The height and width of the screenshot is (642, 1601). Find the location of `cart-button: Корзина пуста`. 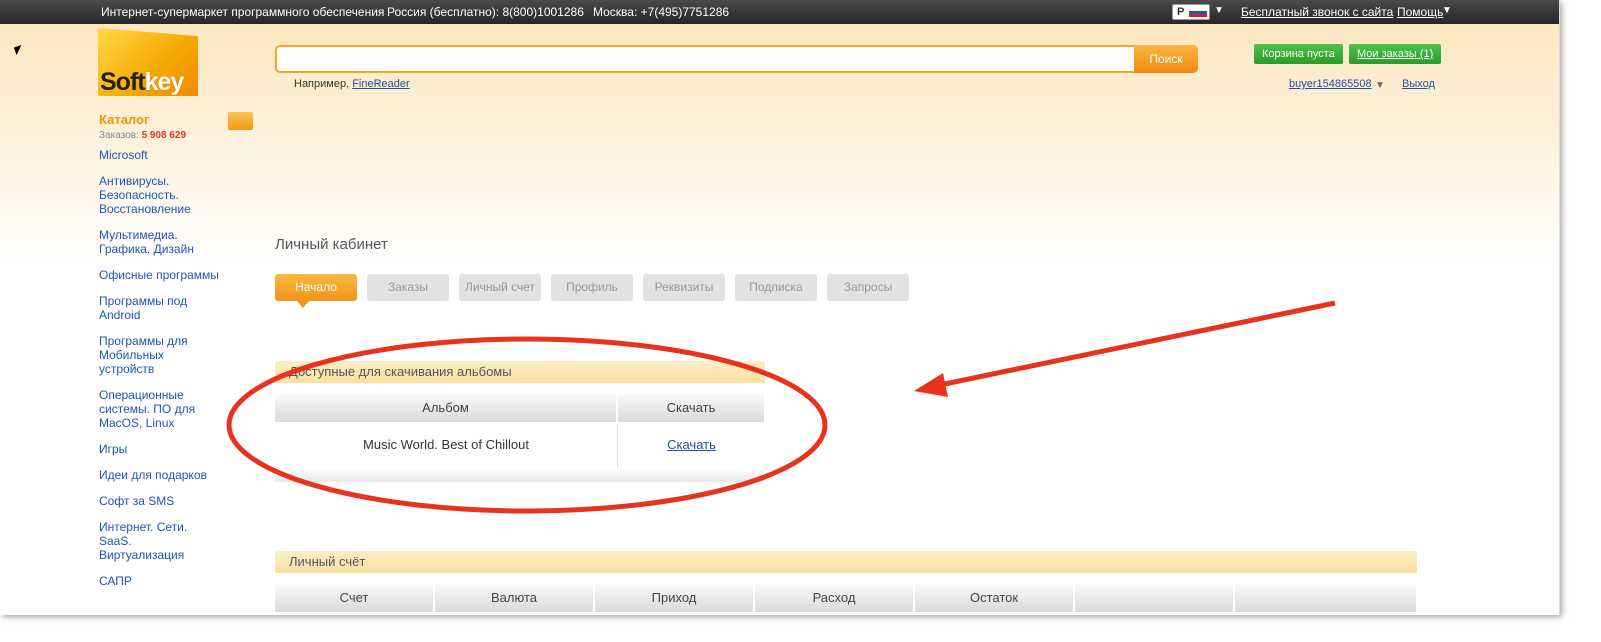

cart-button: Корзина пуста is located at coordinates (1298, 54).